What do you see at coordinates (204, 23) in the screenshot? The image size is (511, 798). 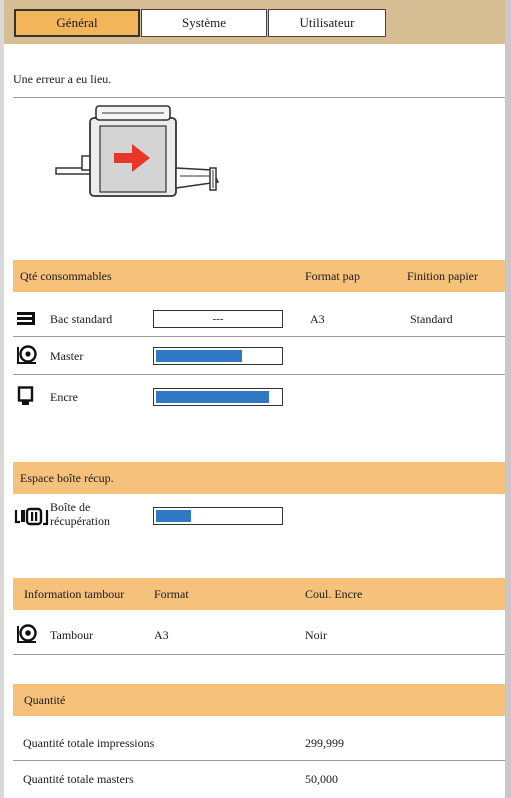 I see `tab-system: Système` at bounding box center [204, 23].